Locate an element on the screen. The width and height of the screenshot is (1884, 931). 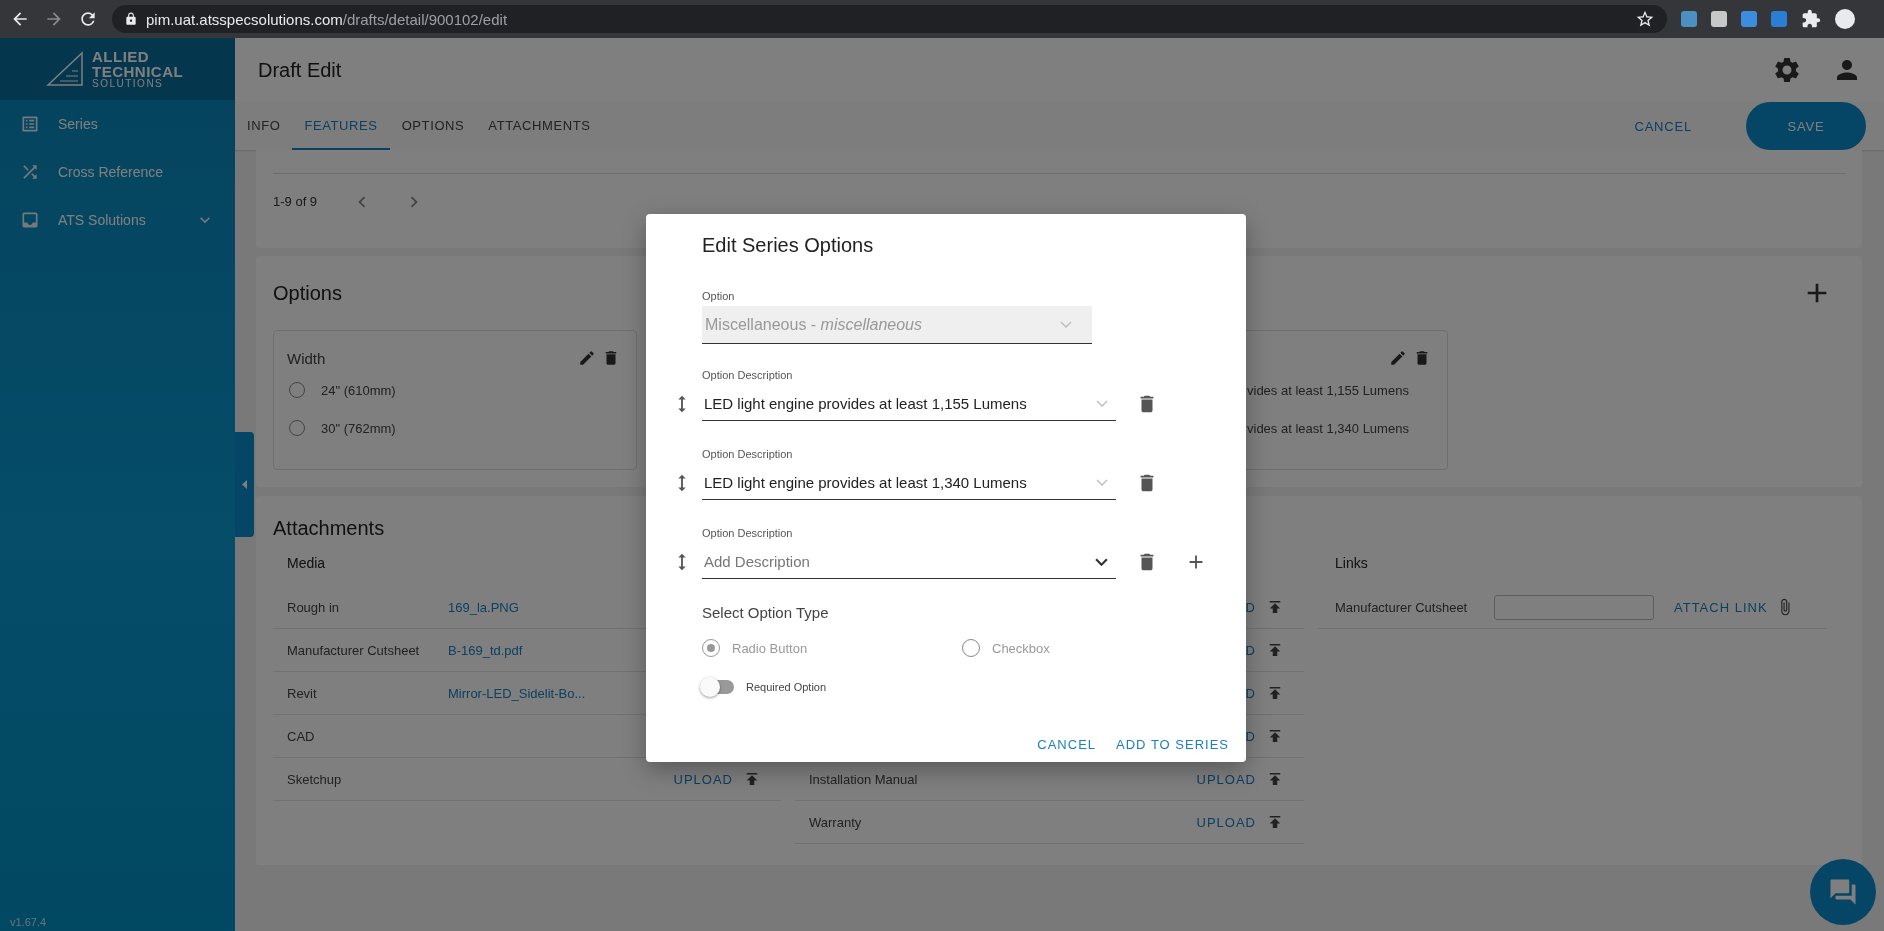
version-label: v1.67.4 is located at coordinates (28, 923).